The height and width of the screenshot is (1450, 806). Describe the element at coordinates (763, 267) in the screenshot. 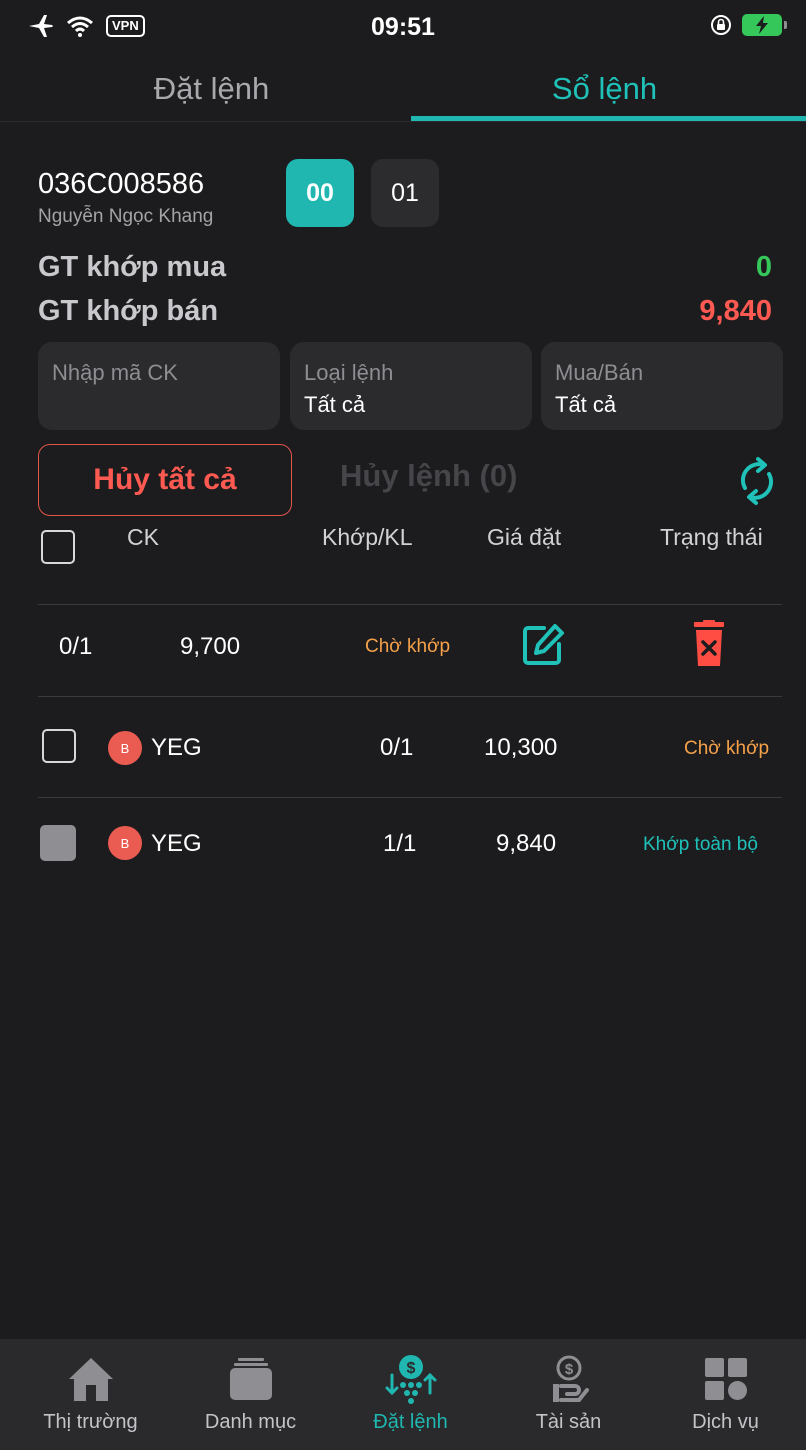

I see `buy-matched-value: 0` at that location.